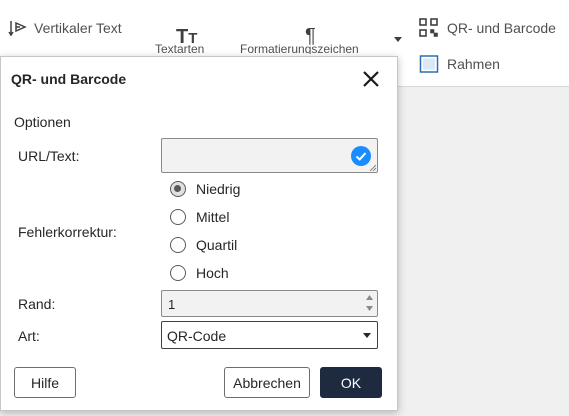  I want to click on radio-label: Hoch, so click(212, 273).